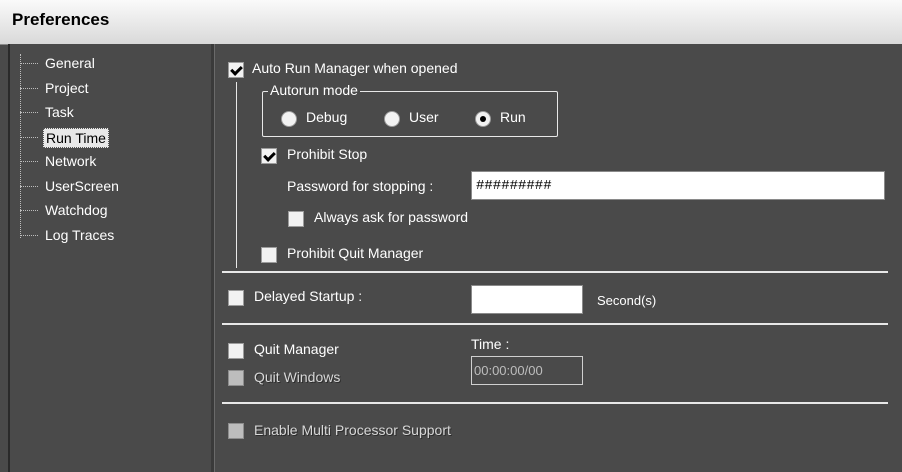  I want to click on auto-run-label: Auto Run Manager when opened, so click(355, 68).